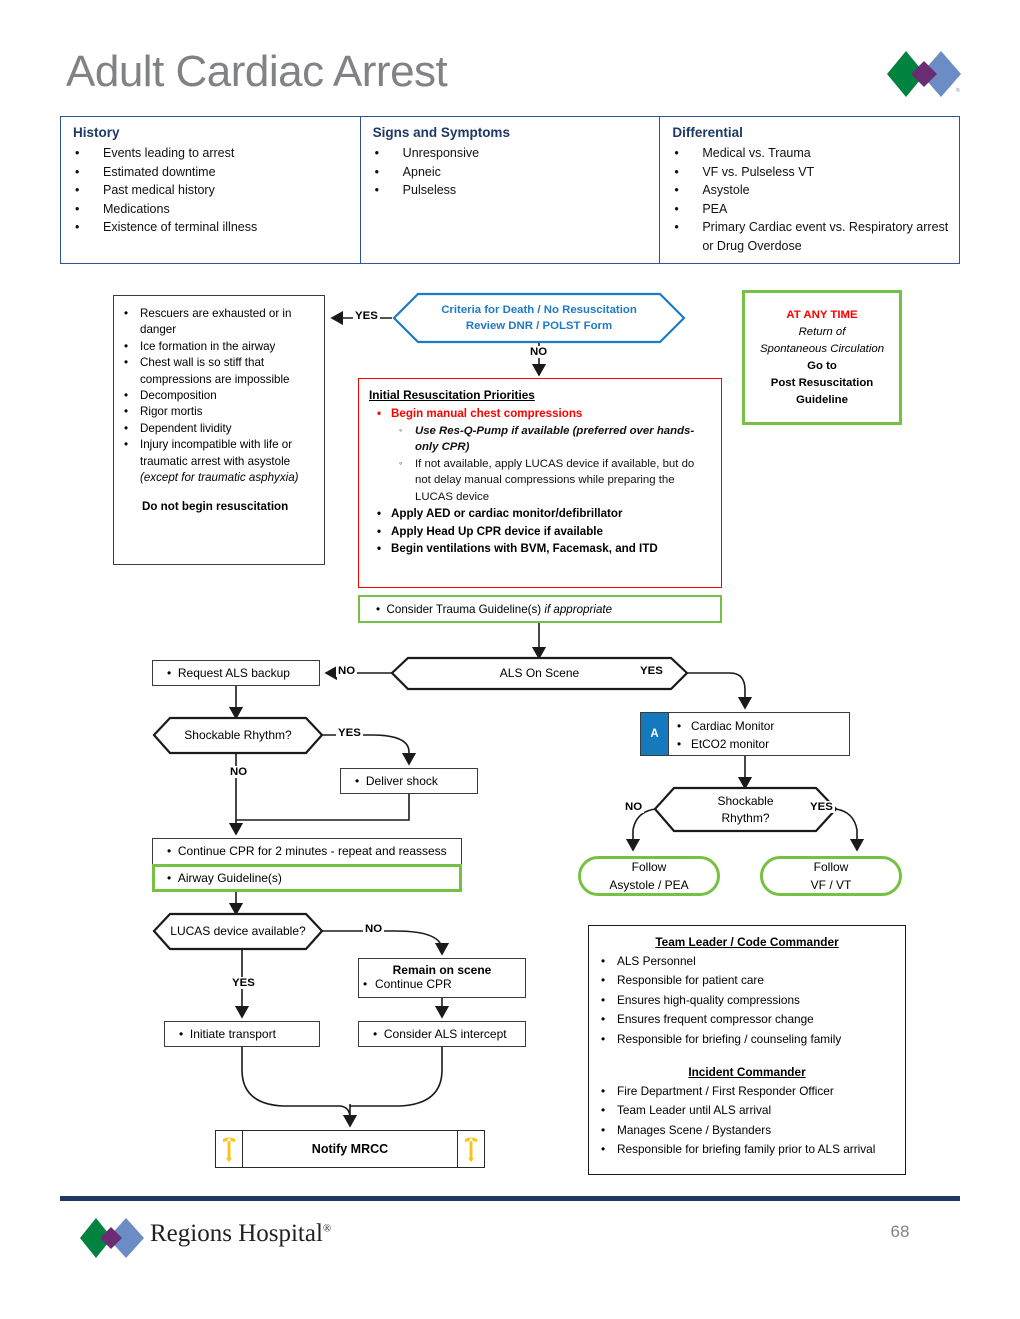 The width and height of the screenshot is (1020, 1319). I want to click on label-shockable-left-no: NO, so click(239, 772).